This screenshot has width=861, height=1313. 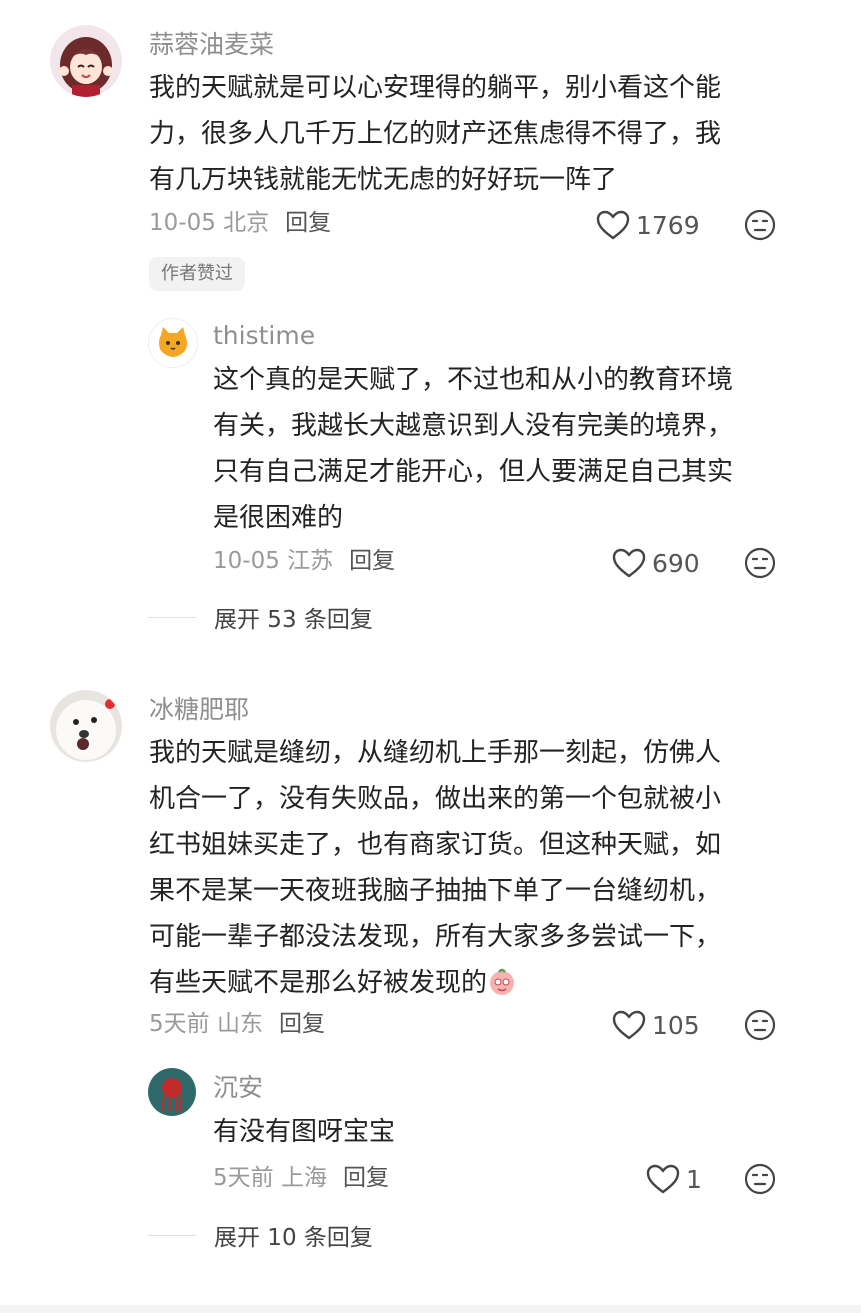 I want to click on comment-username: 蒜蓉油麦菜, so click(x=211, y=45).